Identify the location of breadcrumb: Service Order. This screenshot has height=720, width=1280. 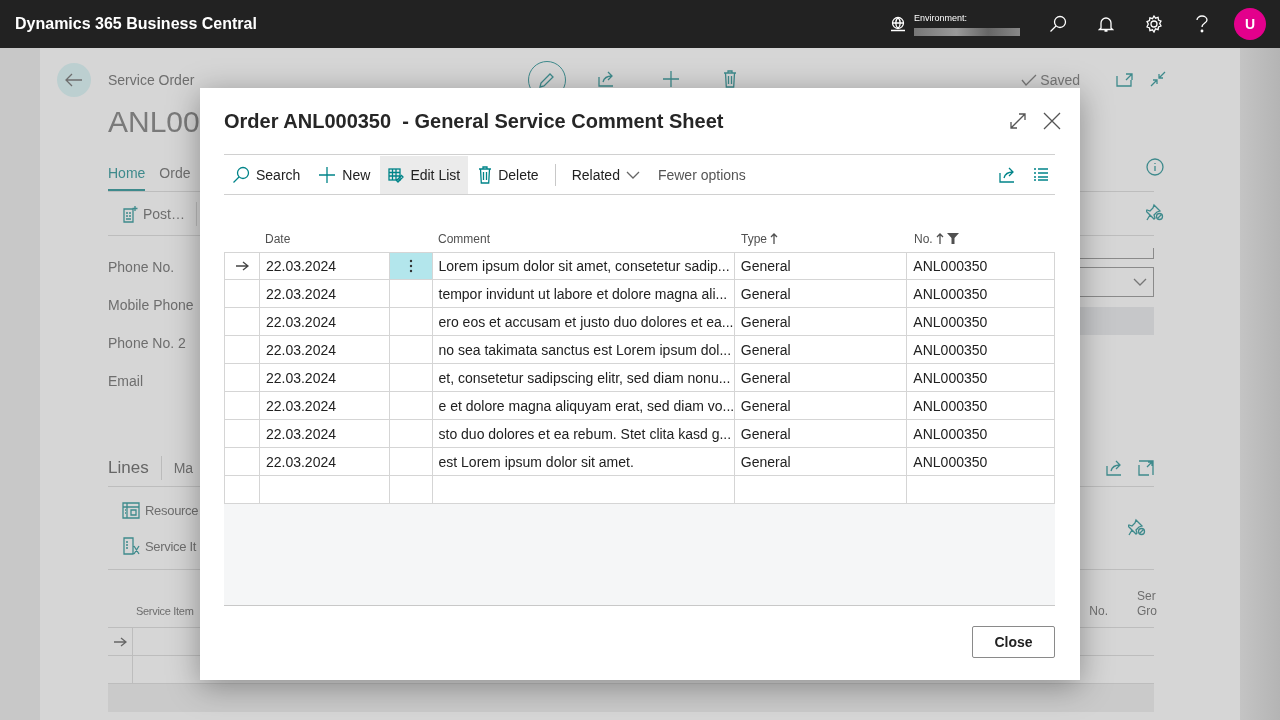
(152, 80).